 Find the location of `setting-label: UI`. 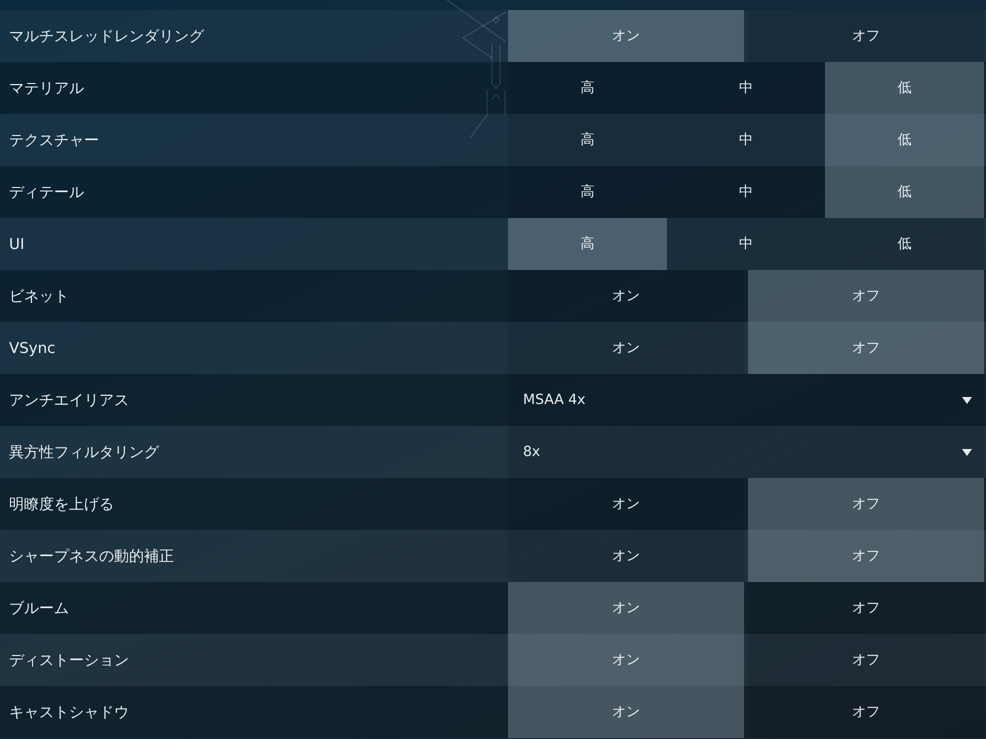

setting-label: UI is located at coordinates (16, 244).